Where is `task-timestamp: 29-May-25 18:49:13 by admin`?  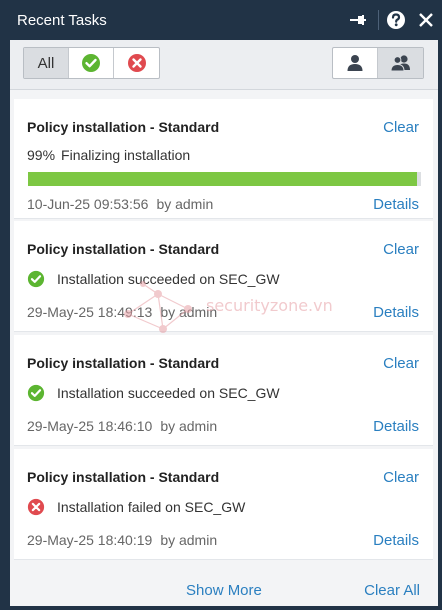 task-timestamp: 29-May-25 18:49:13 by admin is located at coordinates (122, 312).